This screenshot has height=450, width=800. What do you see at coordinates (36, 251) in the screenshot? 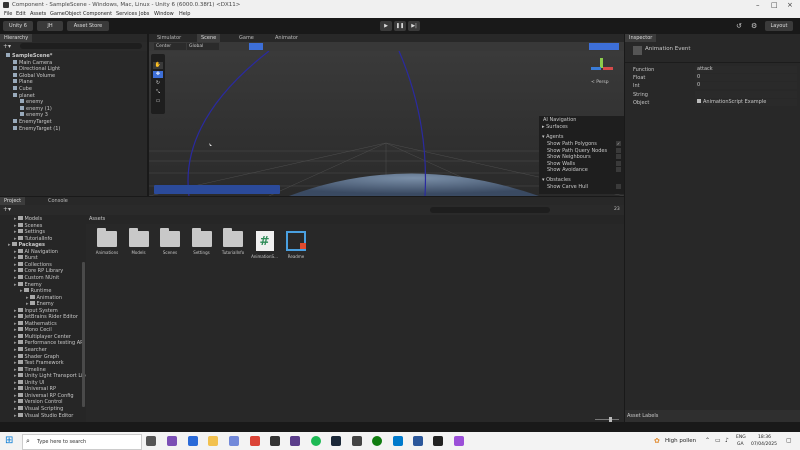
I see `project-tree-item: ▸ AI Navigation` at bounding box center [36, 251].